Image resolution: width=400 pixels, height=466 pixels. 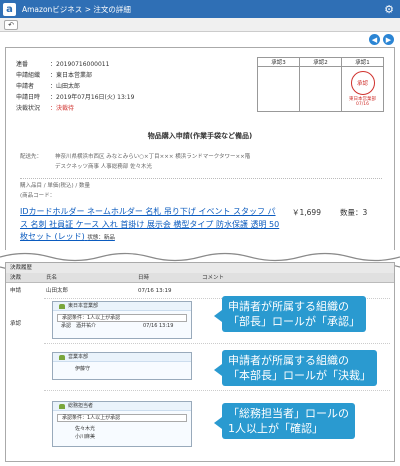 I want to click on info-row: 連番 ：20190716000011, so click(x=75, y=63).